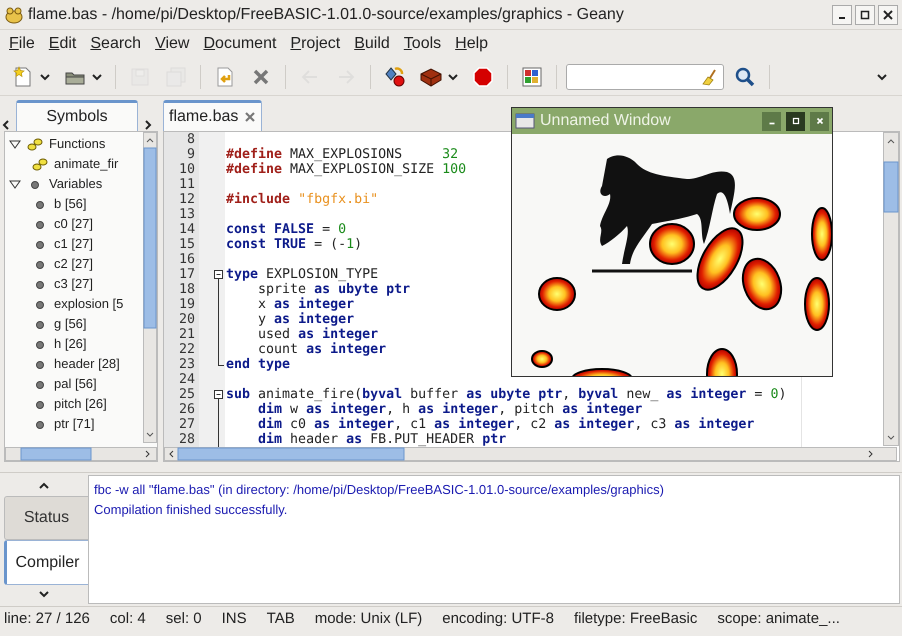  Describe the element at coordinates (381, 439) in the screenshot. I see `code-line: dim header as FB.PUT_HEADER ptr` at that location.